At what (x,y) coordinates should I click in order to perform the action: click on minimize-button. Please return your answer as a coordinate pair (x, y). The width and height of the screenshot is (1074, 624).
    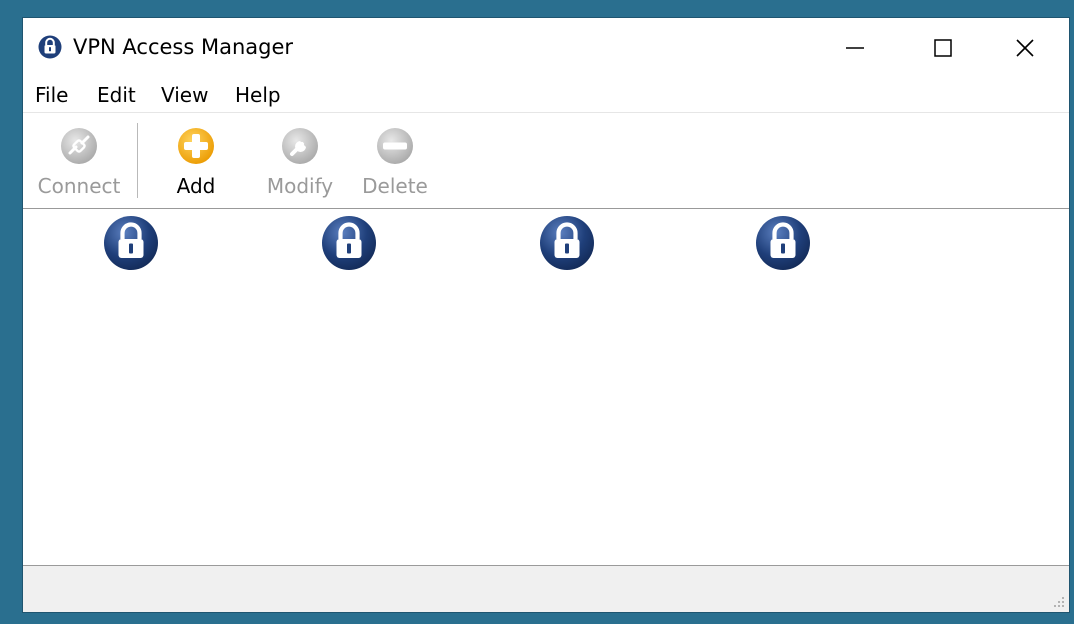
    Looking at the image, I should click on (855, 48).